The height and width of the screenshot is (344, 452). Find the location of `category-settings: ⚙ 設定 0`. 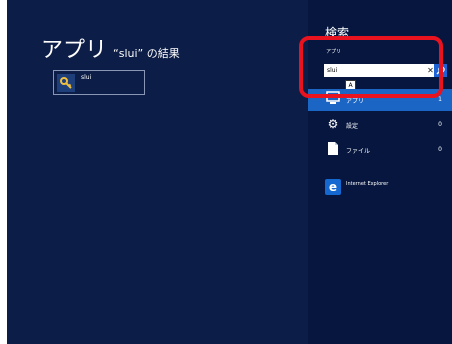

category-settings: ⚙ 設定 0 is located at coordinates (380, 125).